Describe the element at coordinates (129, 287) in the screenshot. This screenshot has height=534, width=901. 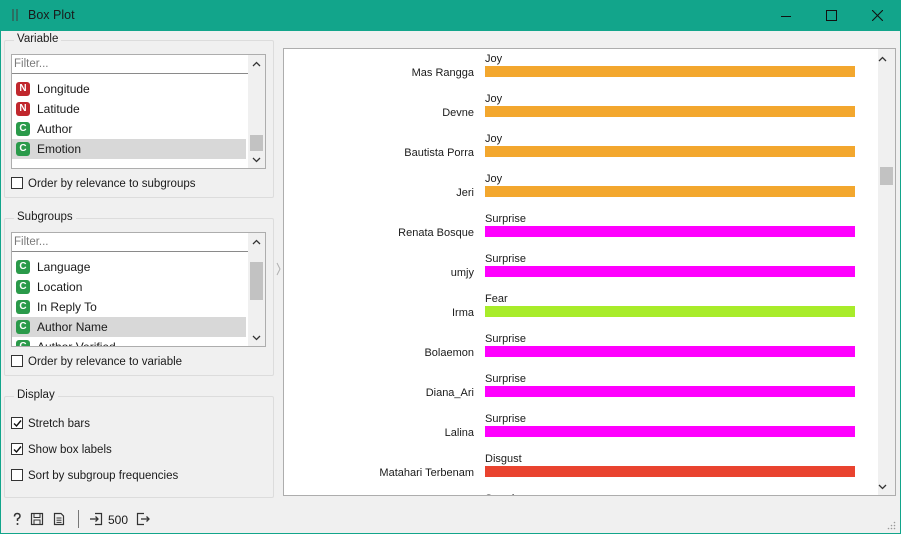
I see `list-item: C Location` at that location.